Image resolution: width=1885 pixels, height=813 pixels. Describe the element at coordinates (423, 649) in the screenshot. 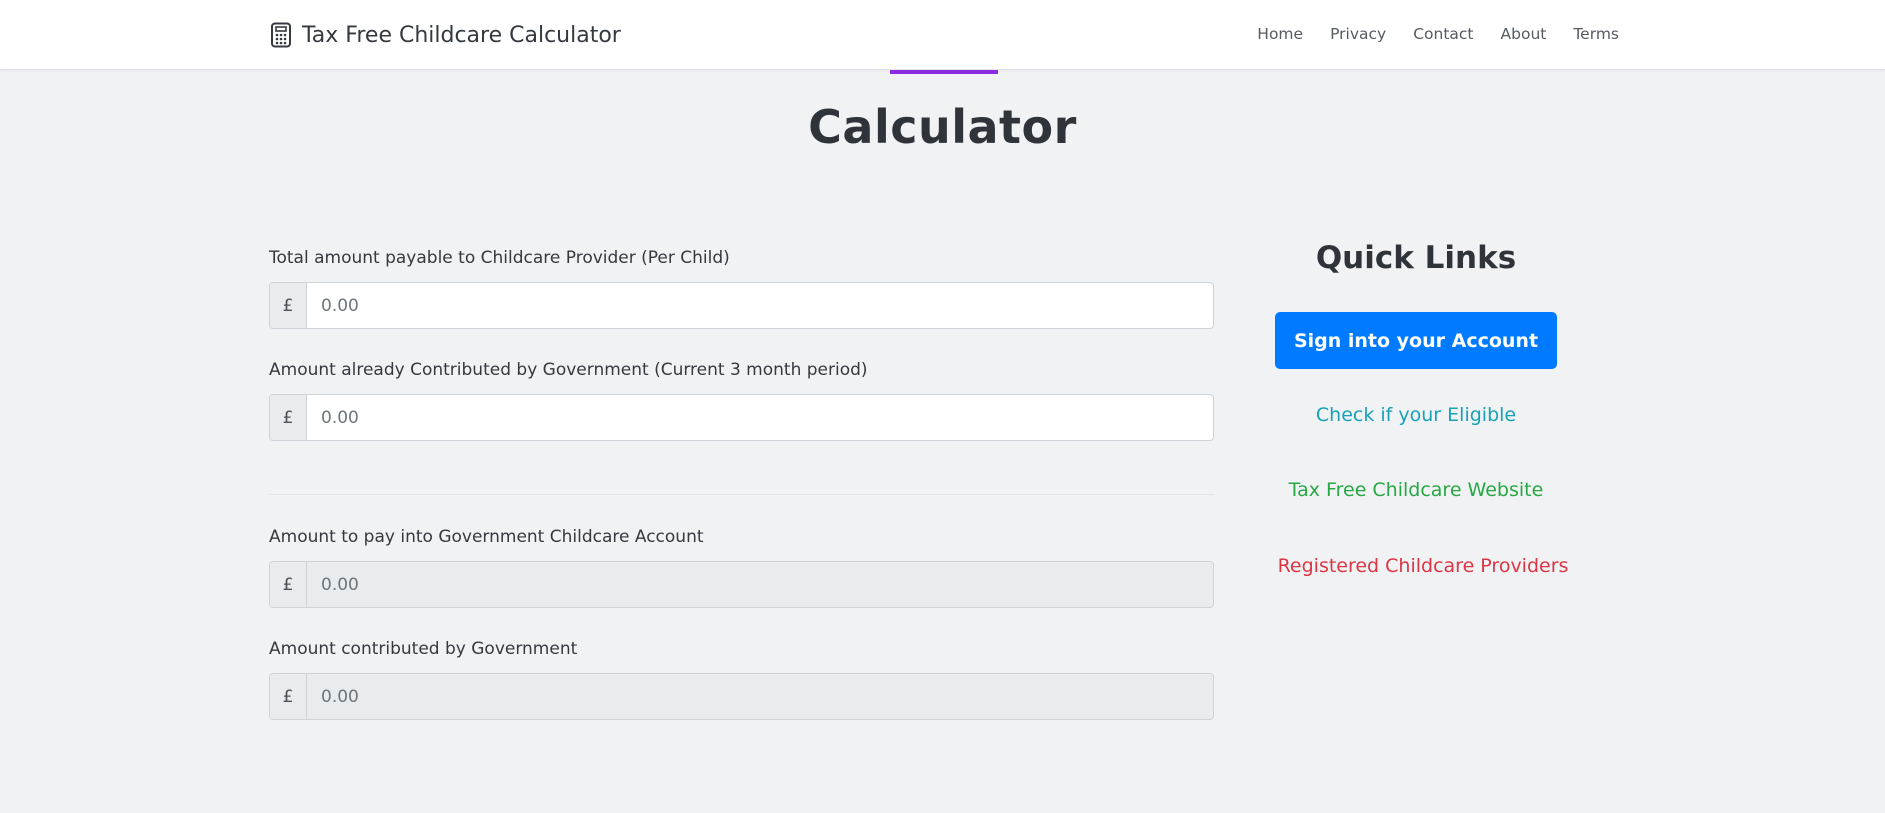

I see `gov-contribution-label: Amount contributed by Government` at that location.